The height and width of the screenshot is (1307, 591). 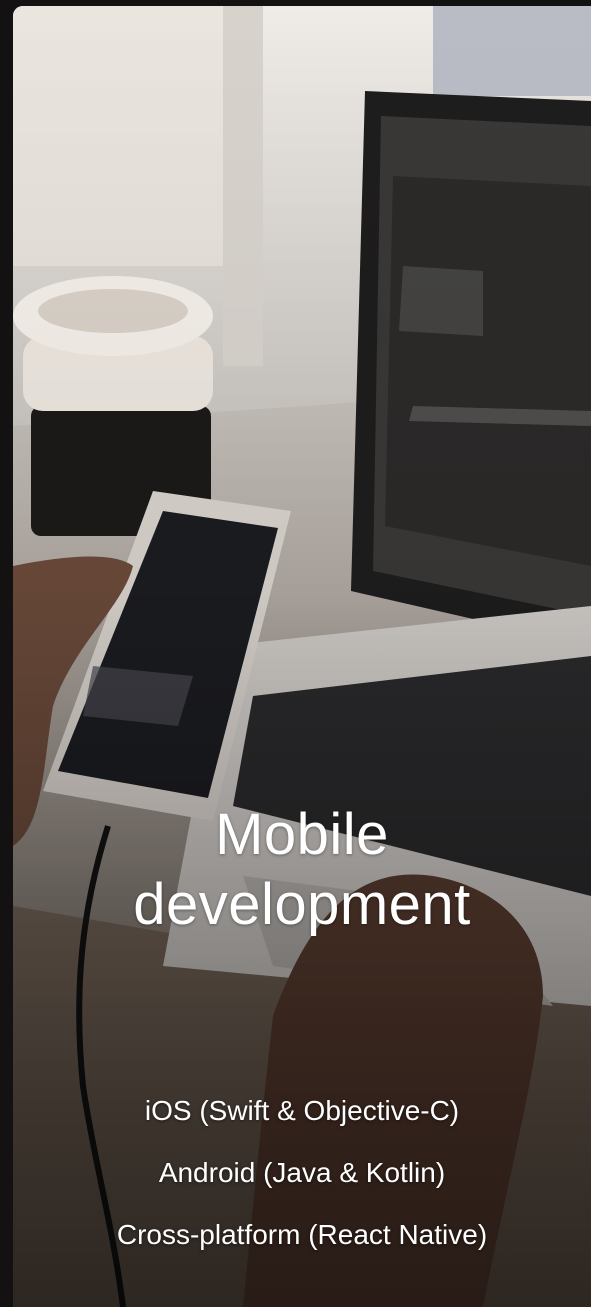 What do you see at coordinates (302, 1172) in the screenshot?
I see `platform-item-android: Android (Java & Kotlin)` at bounding box center [302, 1172].